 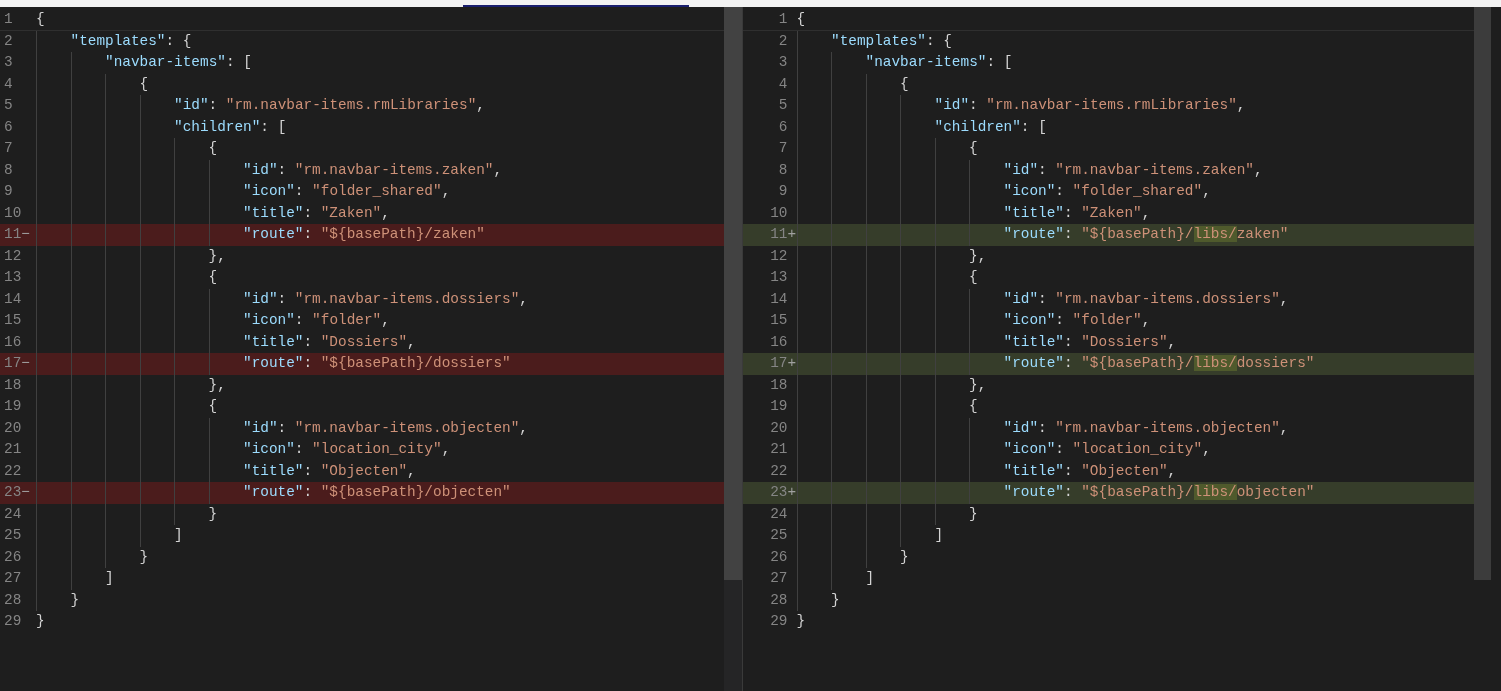 I want to click on code-line: "children": [, so click(x=990, y=127).